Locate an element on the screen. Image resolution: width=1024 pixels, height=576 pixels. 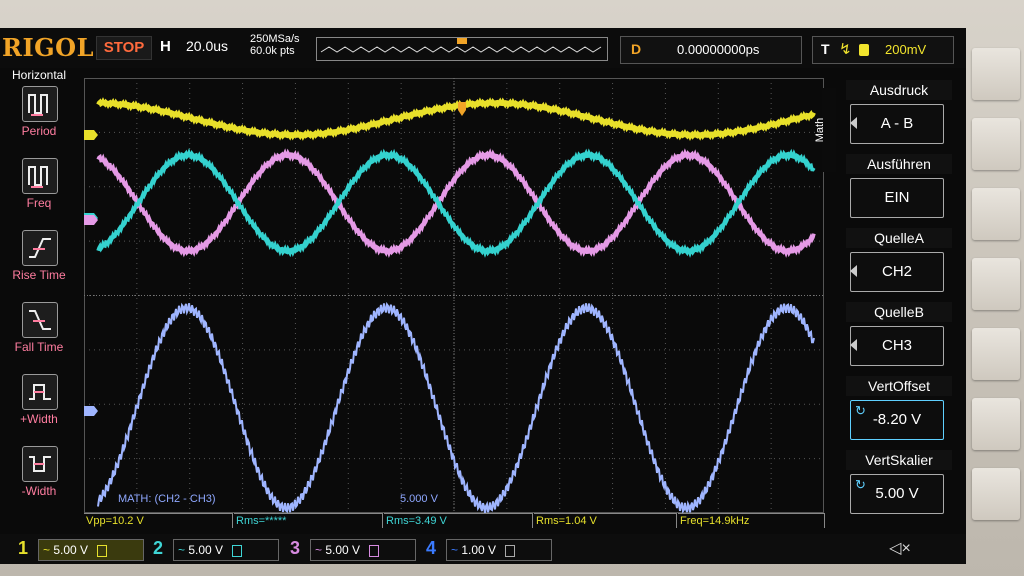
math-marker-icon is located at coordinates (91, 411).